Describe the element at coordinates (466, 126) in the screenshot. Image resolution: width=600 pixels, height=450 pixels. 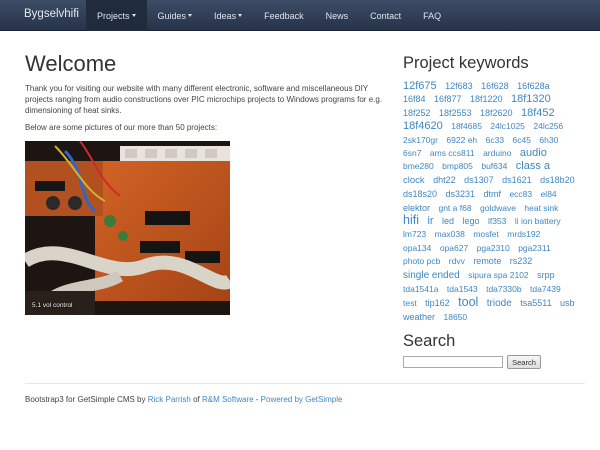
I see `keyword-tag: 18f4685` at that location.